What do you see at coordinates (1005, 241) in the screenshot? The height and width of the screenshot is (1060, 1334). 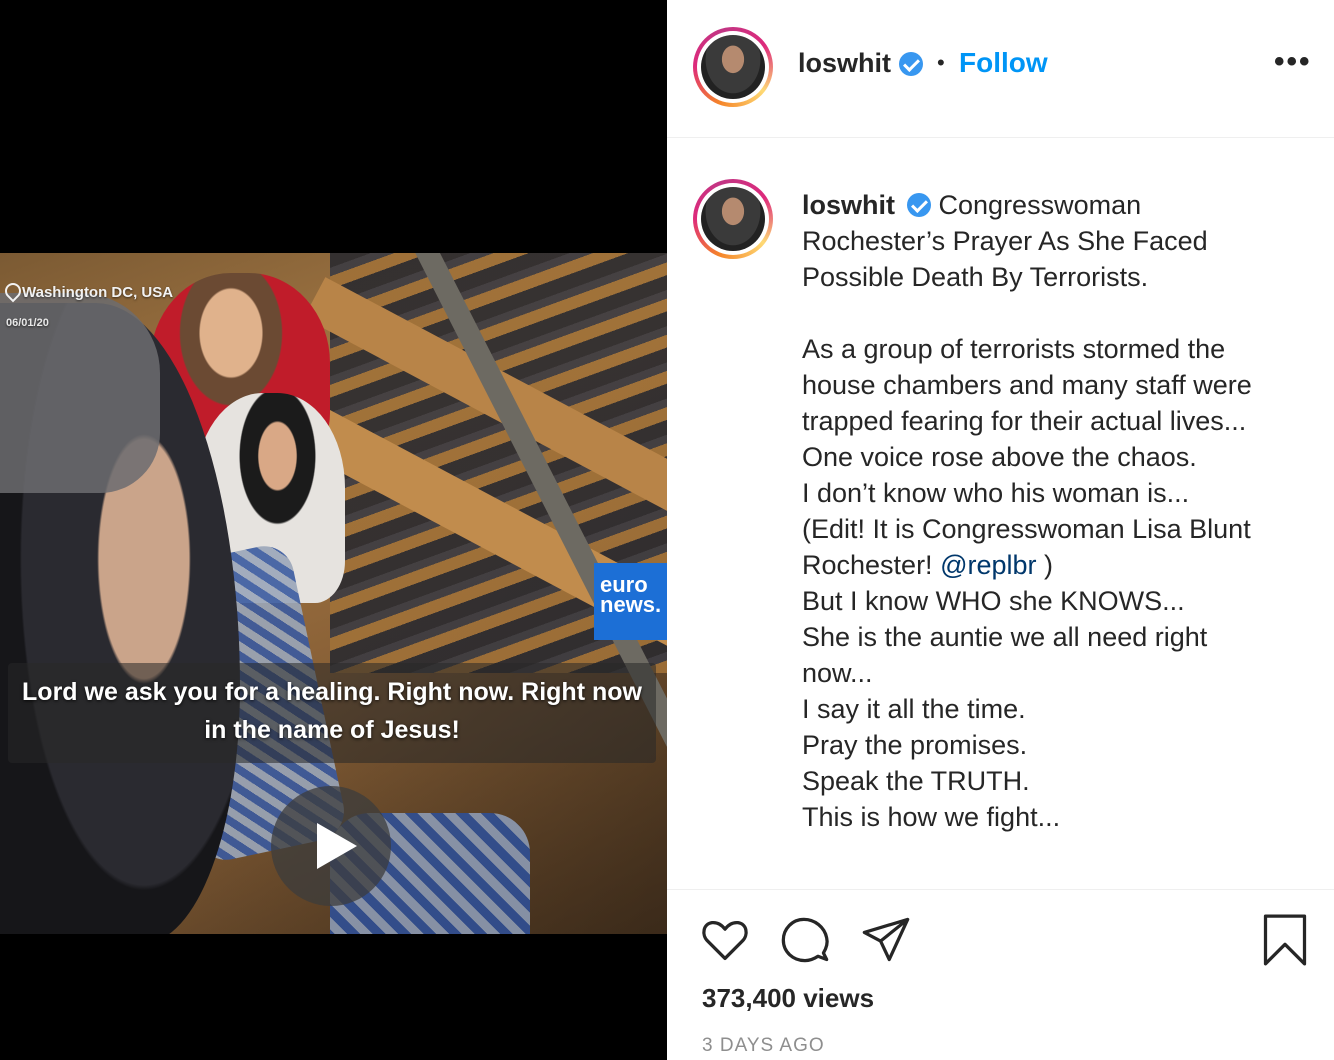 I see `caption-line: Rochester’s Prayer As She Faced` at bounding box center [1005, 241].